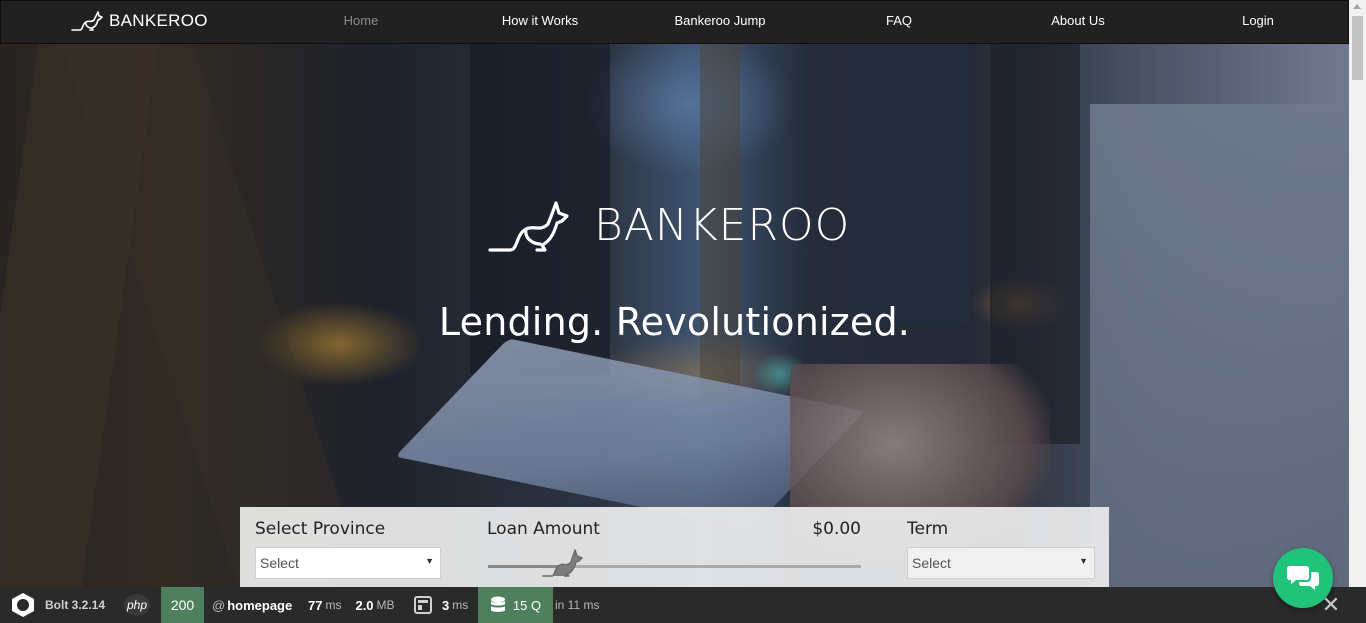 This screenshot has height=623, width=1366. I want to click on term-select: Select ▼, so click(1001, 563).